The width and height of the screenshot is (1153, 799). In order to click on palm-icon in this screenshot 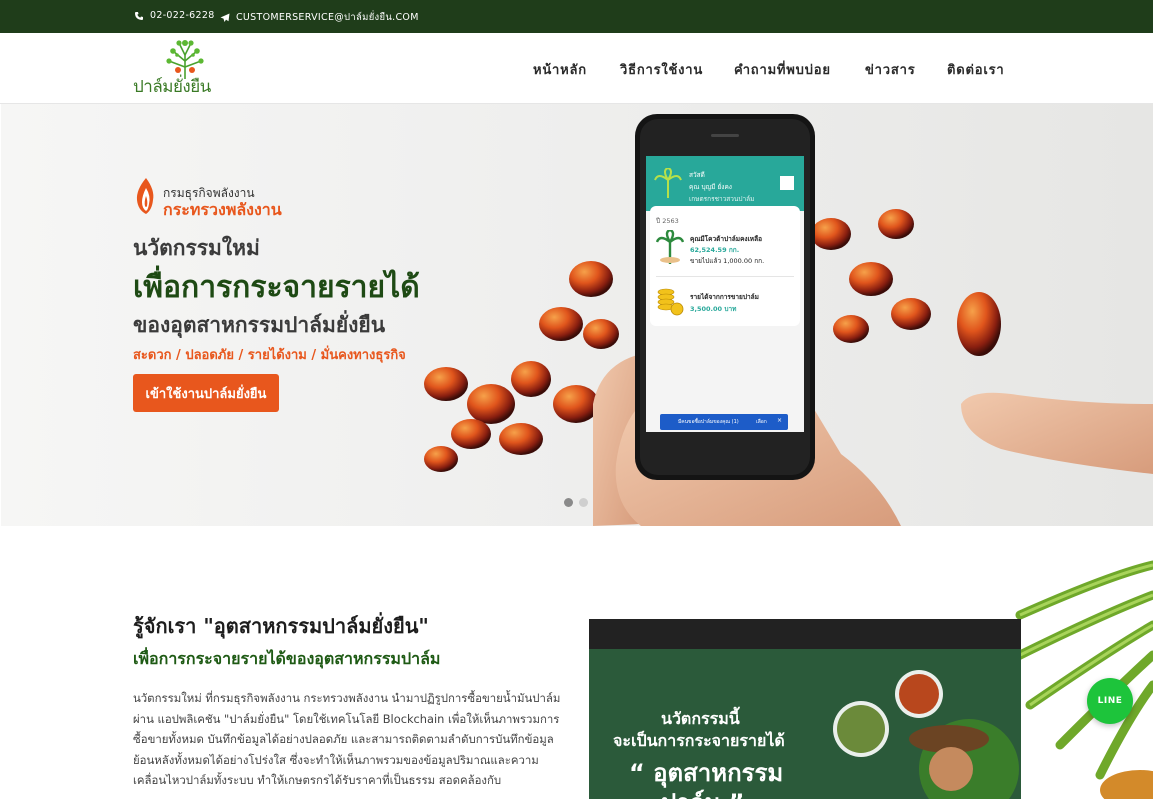, I will do `click(668, 183)`.